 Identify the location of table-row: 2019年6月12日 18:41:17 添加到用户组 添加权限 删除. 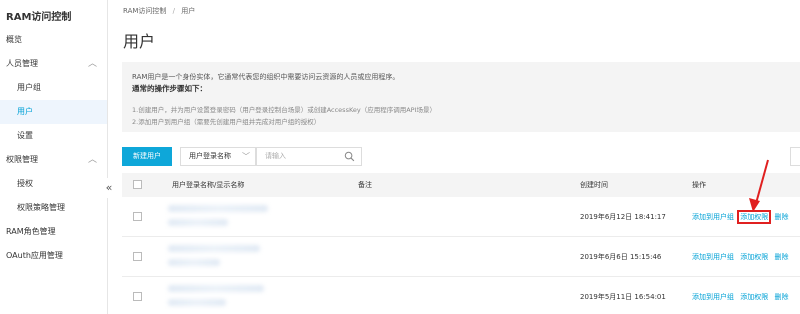
(461, 217).